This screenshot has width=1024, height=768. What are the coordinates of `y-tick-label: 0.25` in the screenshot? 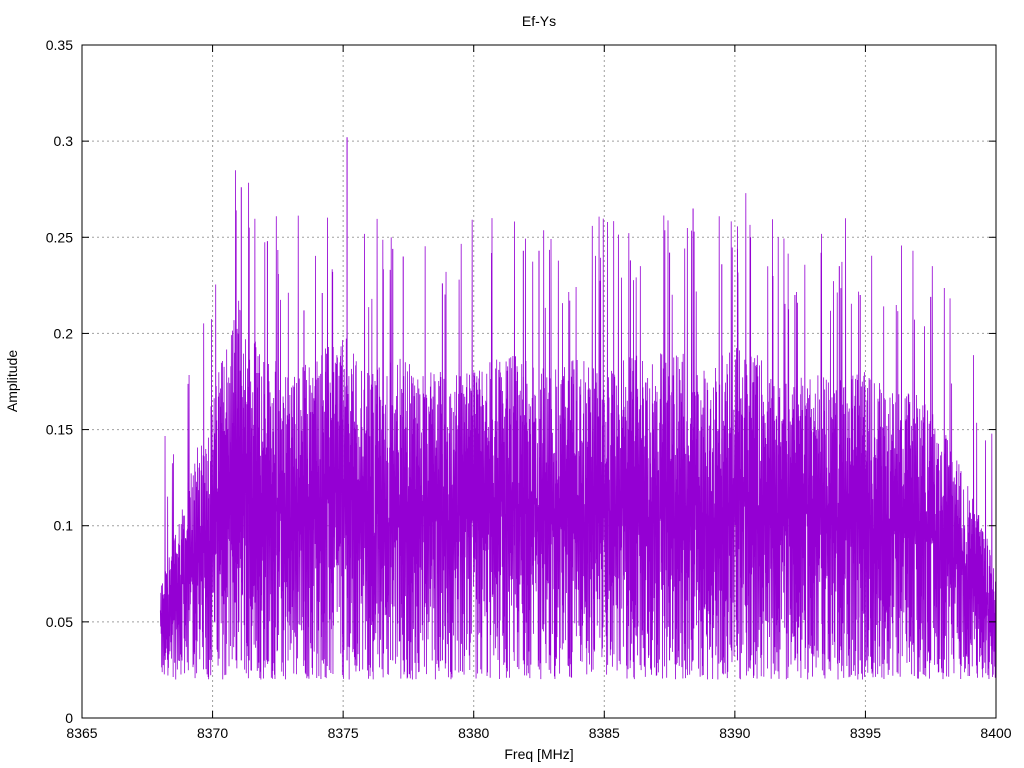 It's located at (59, 237).